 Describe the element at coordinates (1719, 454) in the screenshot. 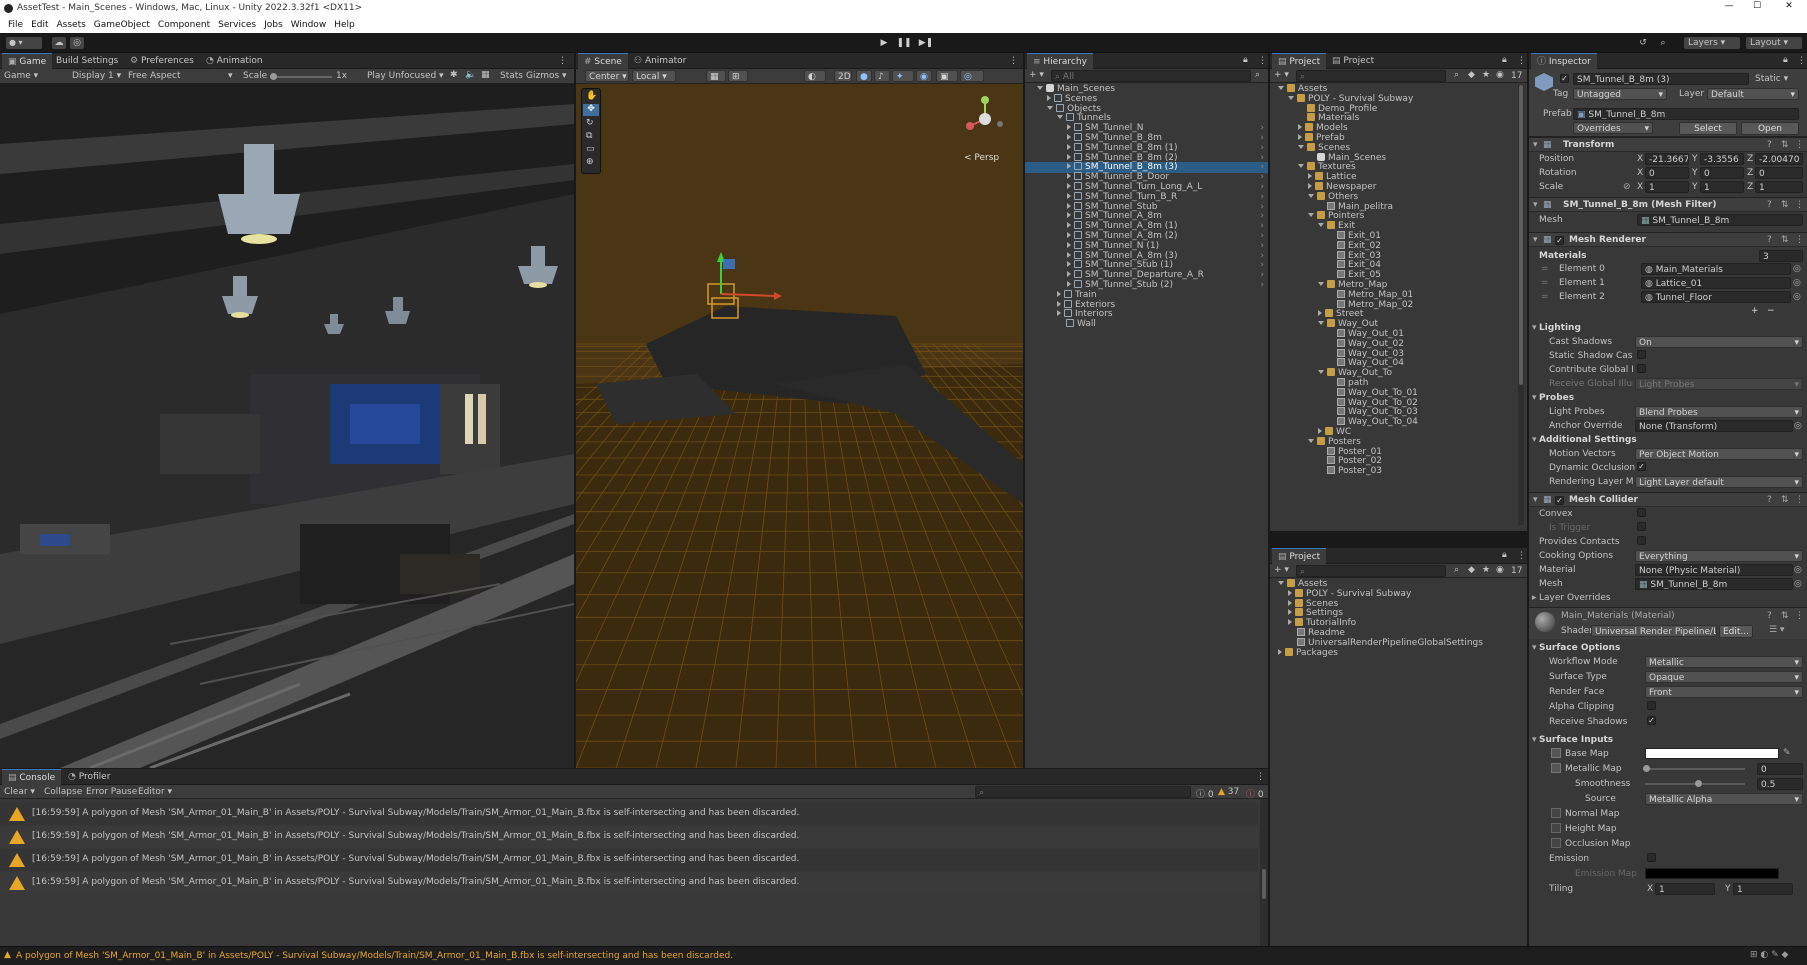

I see `motion-vectors-dropdown: Per Object Motion ▾` at that location.